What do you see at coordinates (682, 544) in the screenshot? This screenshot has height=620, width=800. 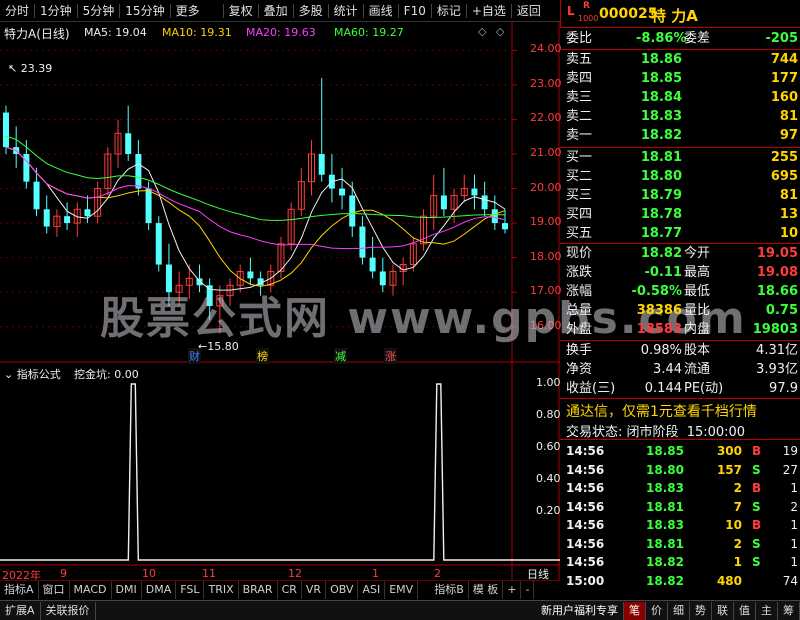 I see `tick-row: 14:56 18.81 2 S 1` at bounding box center [682, 544].